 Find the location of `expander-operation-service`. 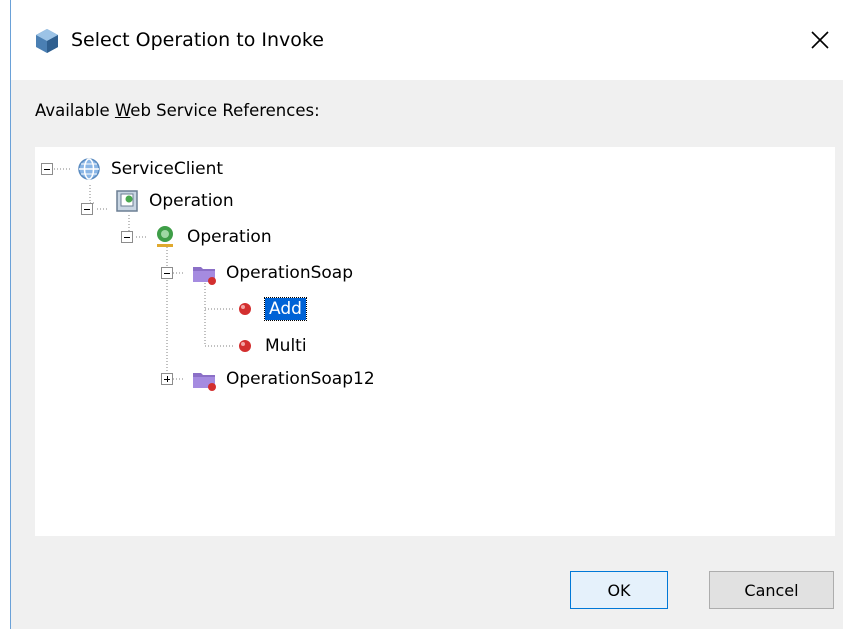

expander-operation-service is located at coordinates (87, 209).